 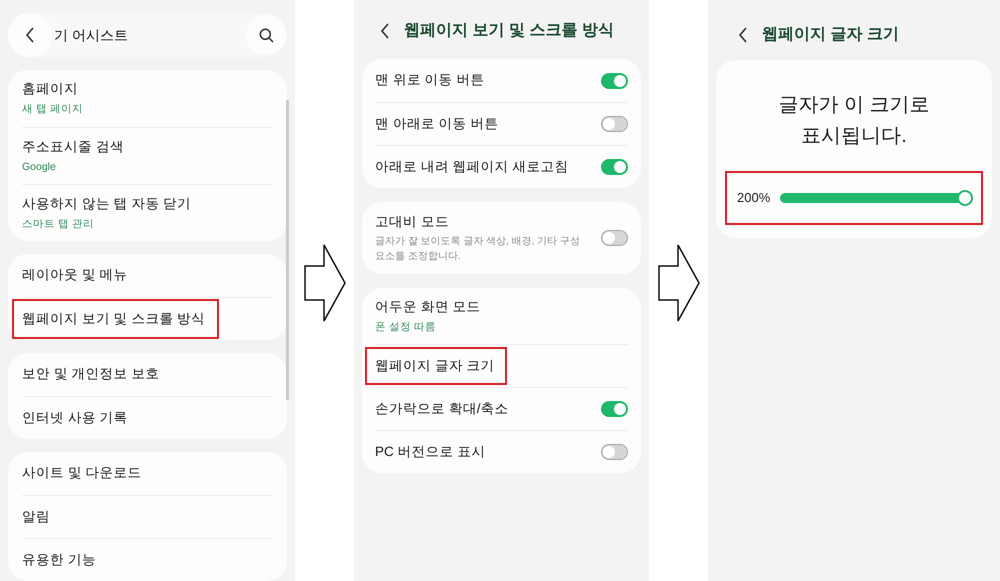 I want to click on item-title: 웹페이지 보기 및 스크롤 방식, so click(x=116, y=319).